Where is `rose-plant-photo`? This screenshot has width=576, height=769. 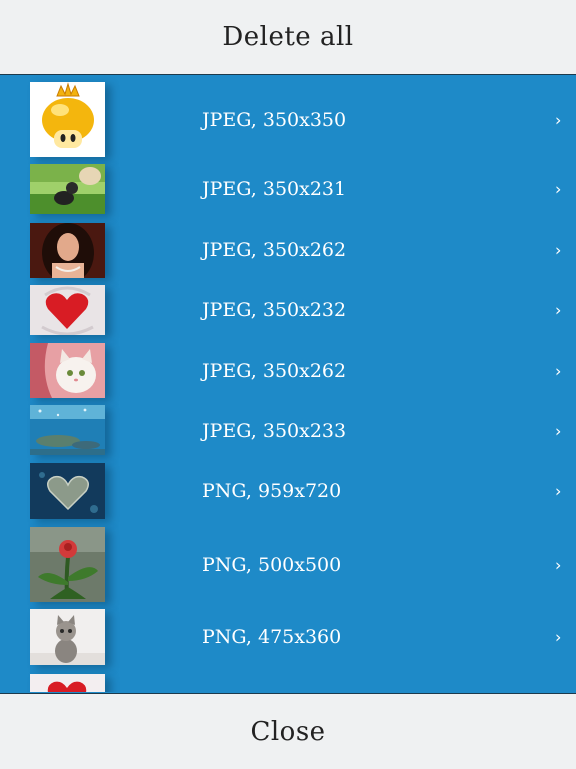
rose-plant-photo is located at coordinates (67, 564).